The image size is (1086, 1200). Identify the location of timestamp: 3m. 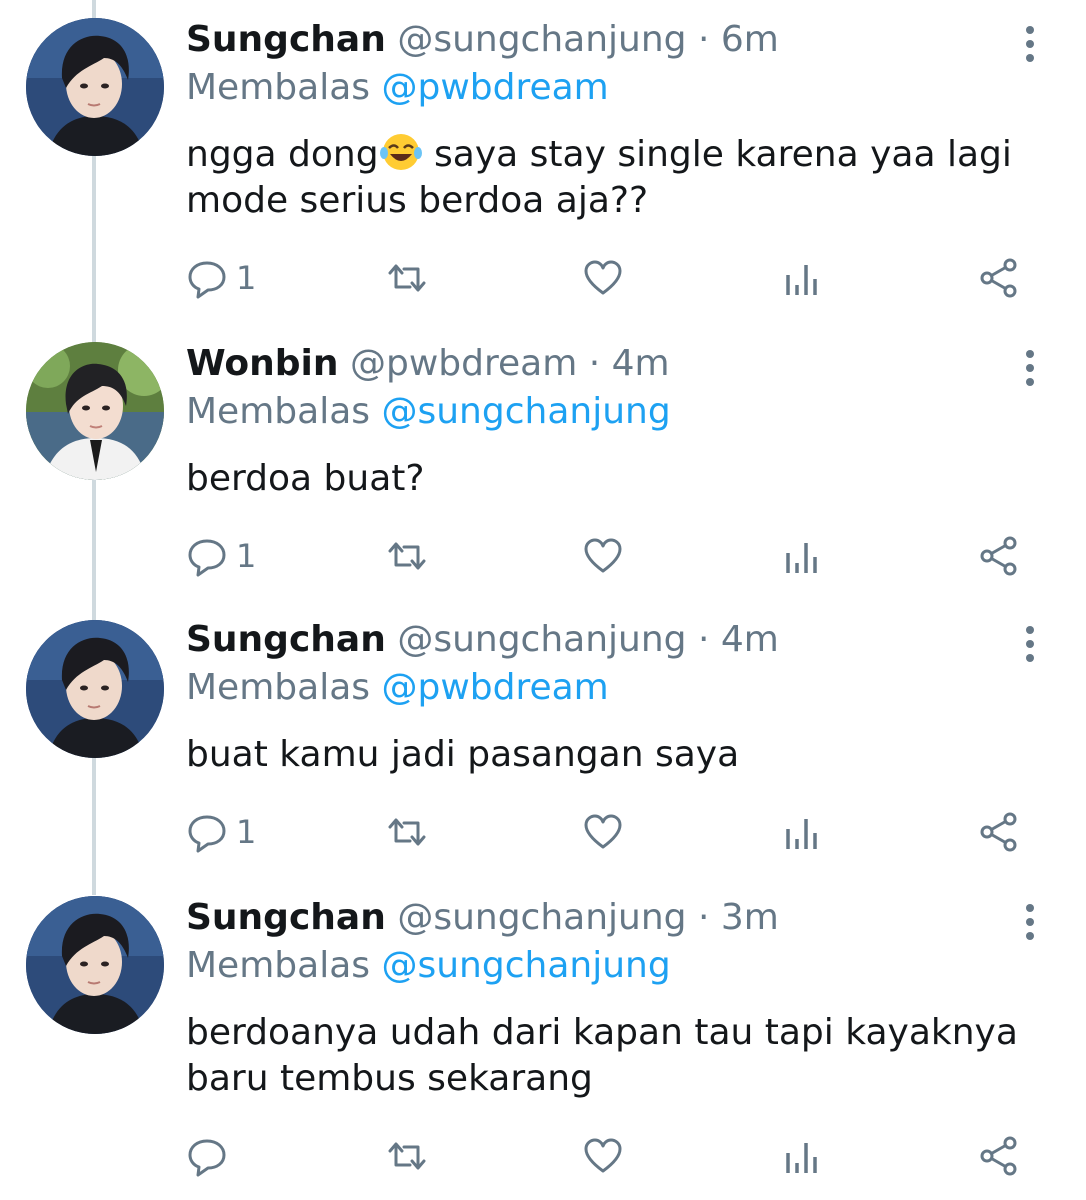
(750, 917).